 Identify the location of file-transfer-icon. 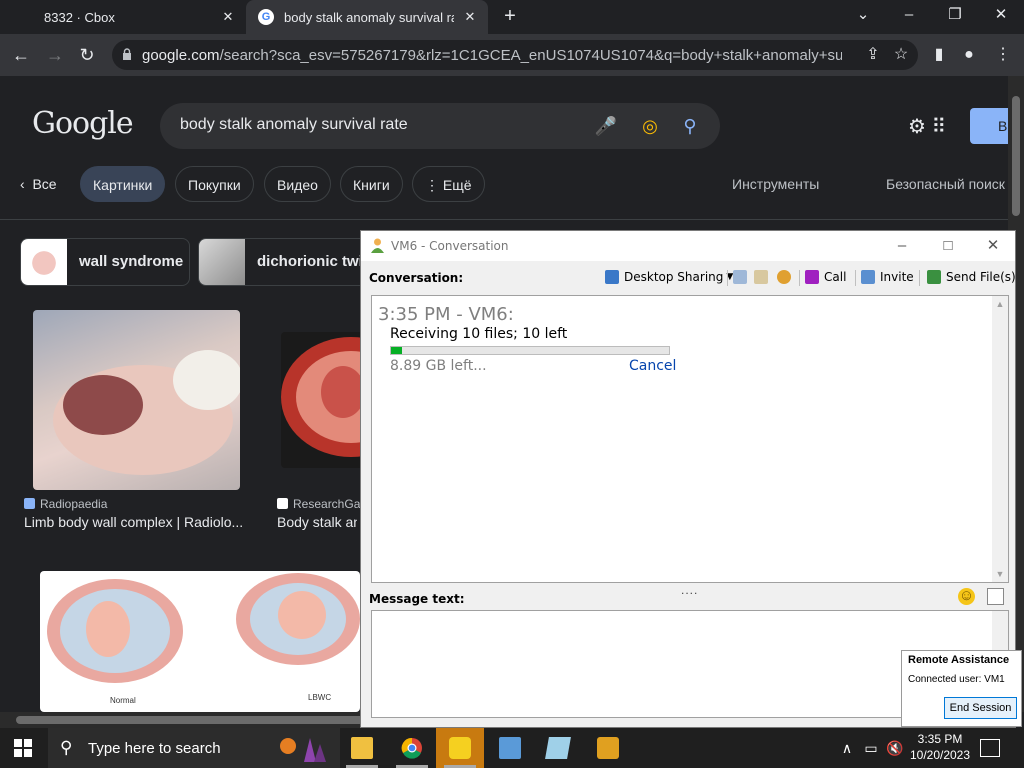
(761, 277).